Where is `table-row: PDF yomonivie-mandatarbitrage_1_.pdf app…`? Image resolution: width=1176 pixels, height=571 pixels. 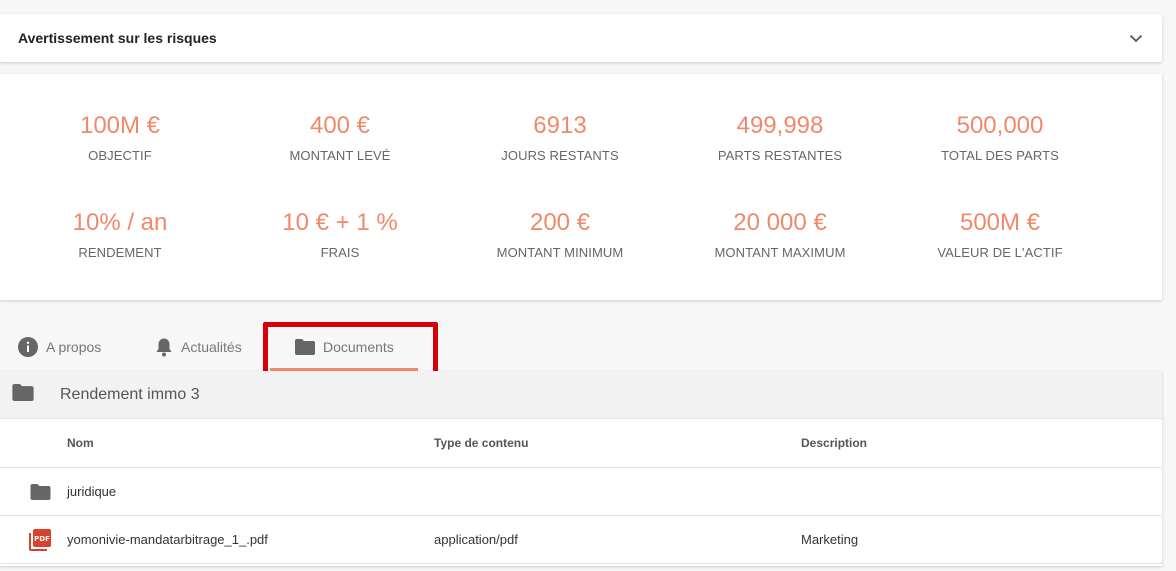
table-row: PDF yomonivie-mandatarbitrage_1_.pdf app… is located at coordinates (581, 540).